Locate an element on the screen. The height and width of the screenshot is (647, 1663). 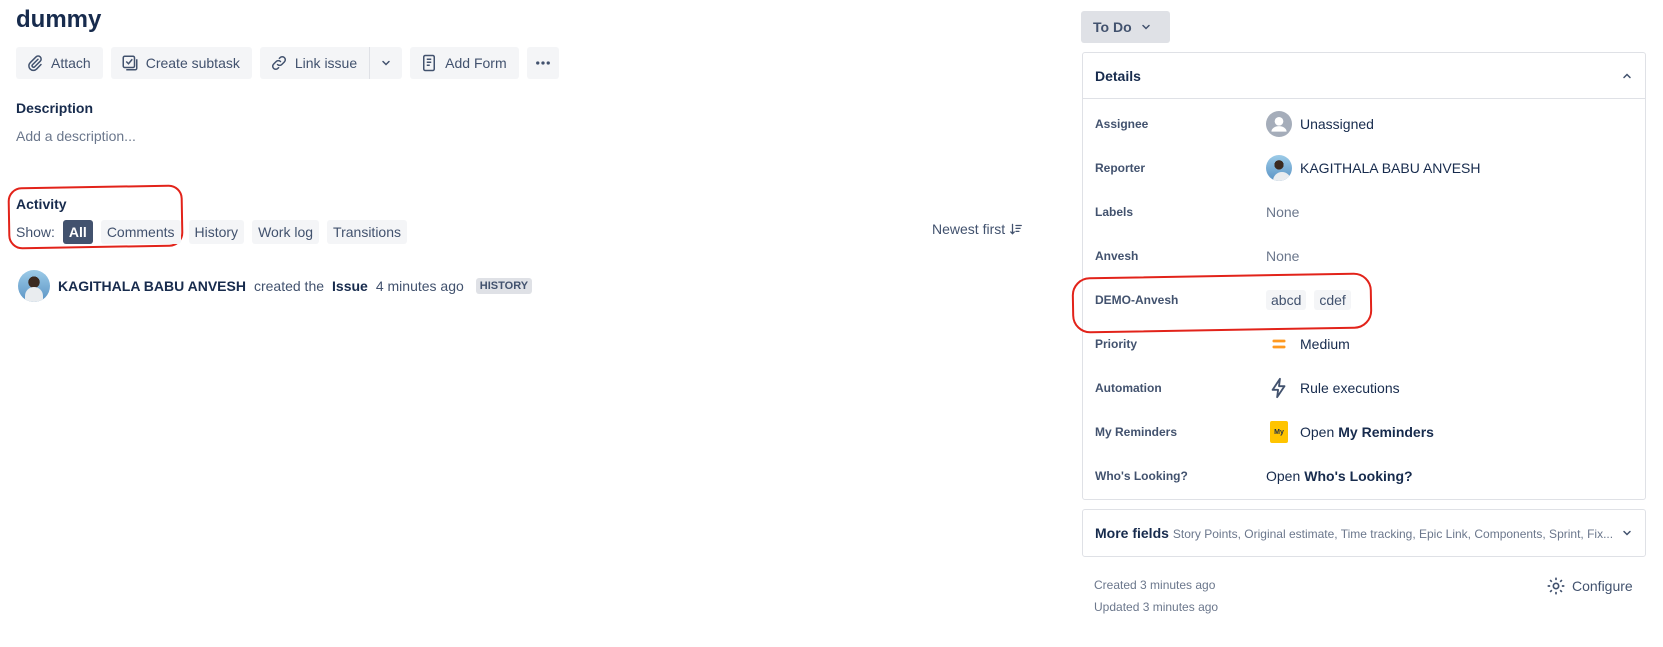
priority-name: Medium is located at coordinates (1325, 344).